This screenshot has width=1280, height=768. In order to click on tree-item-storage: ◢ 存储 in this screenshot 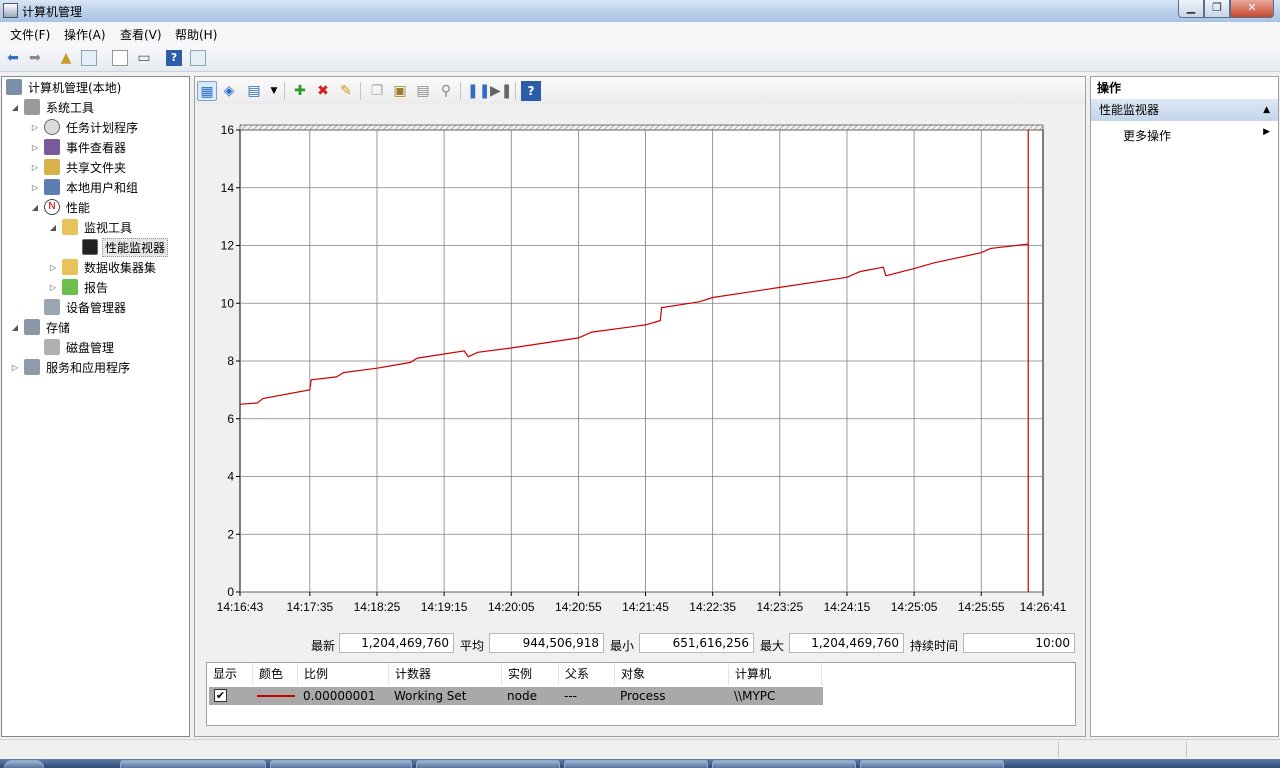, I will do `click(41, 327)`.